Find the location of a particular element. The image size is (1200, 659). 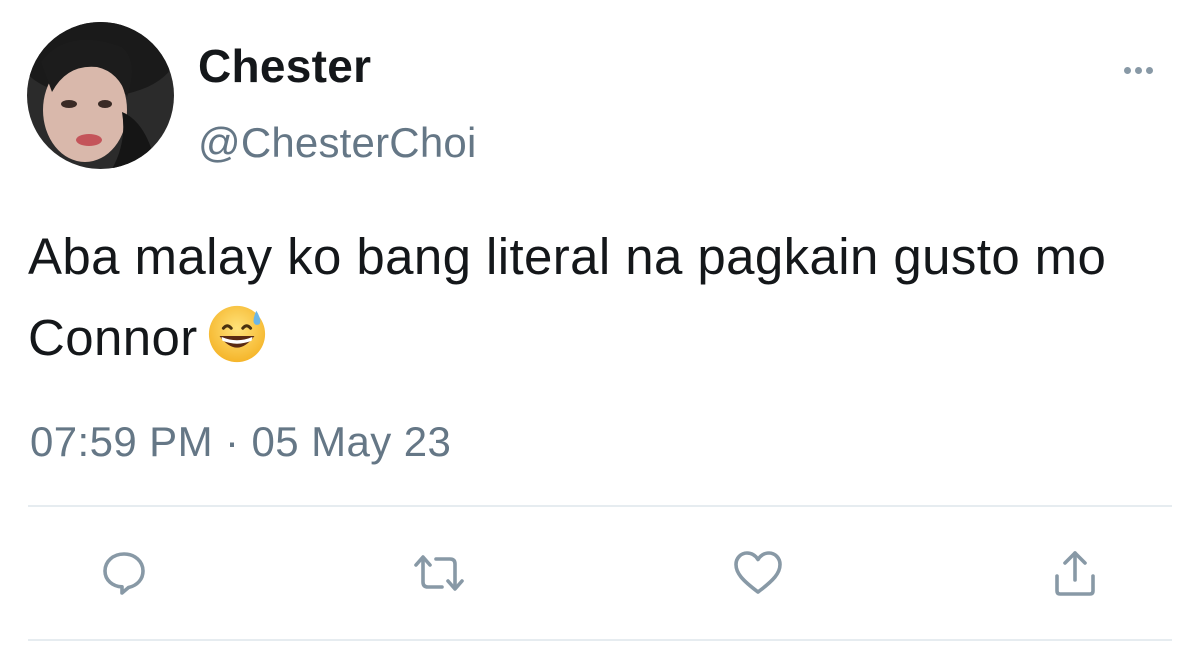

tweet-timestamp: 07:59 PM · 05 May 23 is located at coordinates (240, 442).